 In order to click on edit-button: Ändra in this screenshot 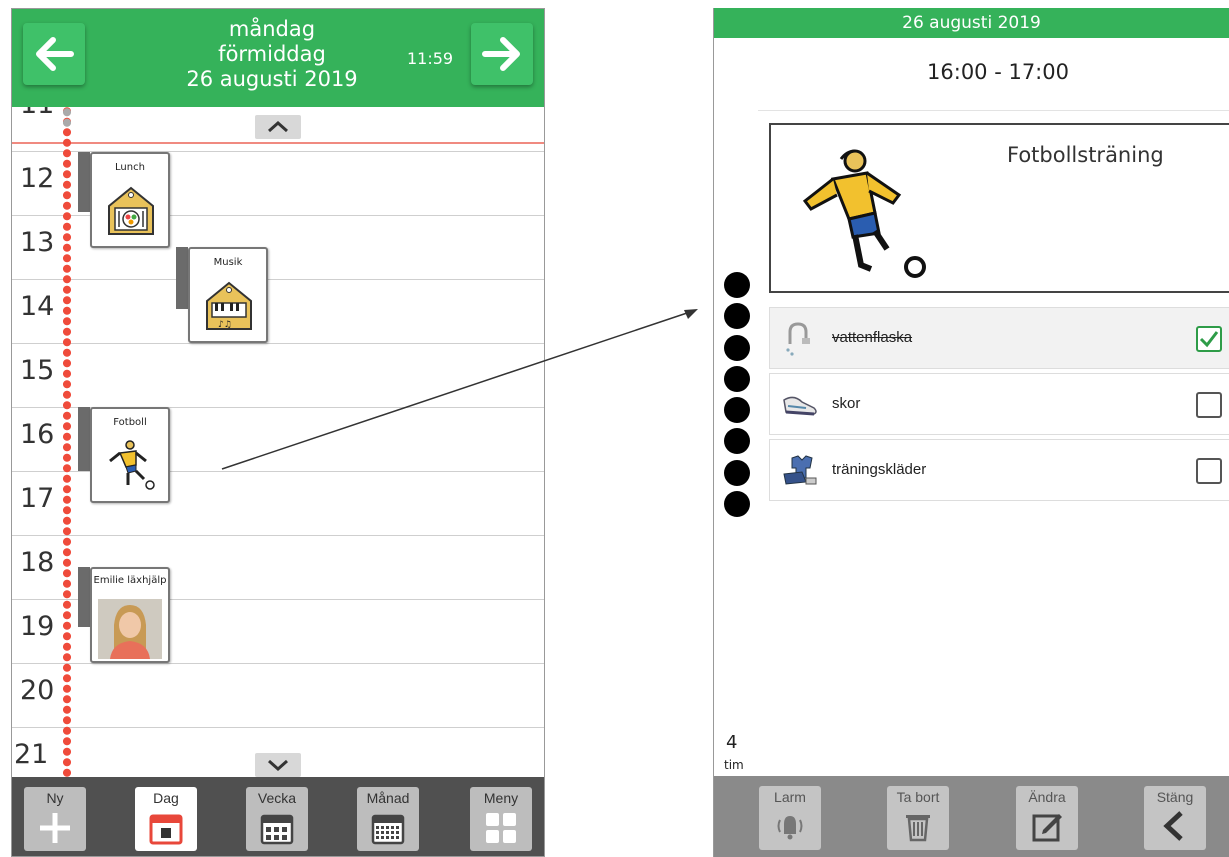, I will do `click(1047, 818)`.